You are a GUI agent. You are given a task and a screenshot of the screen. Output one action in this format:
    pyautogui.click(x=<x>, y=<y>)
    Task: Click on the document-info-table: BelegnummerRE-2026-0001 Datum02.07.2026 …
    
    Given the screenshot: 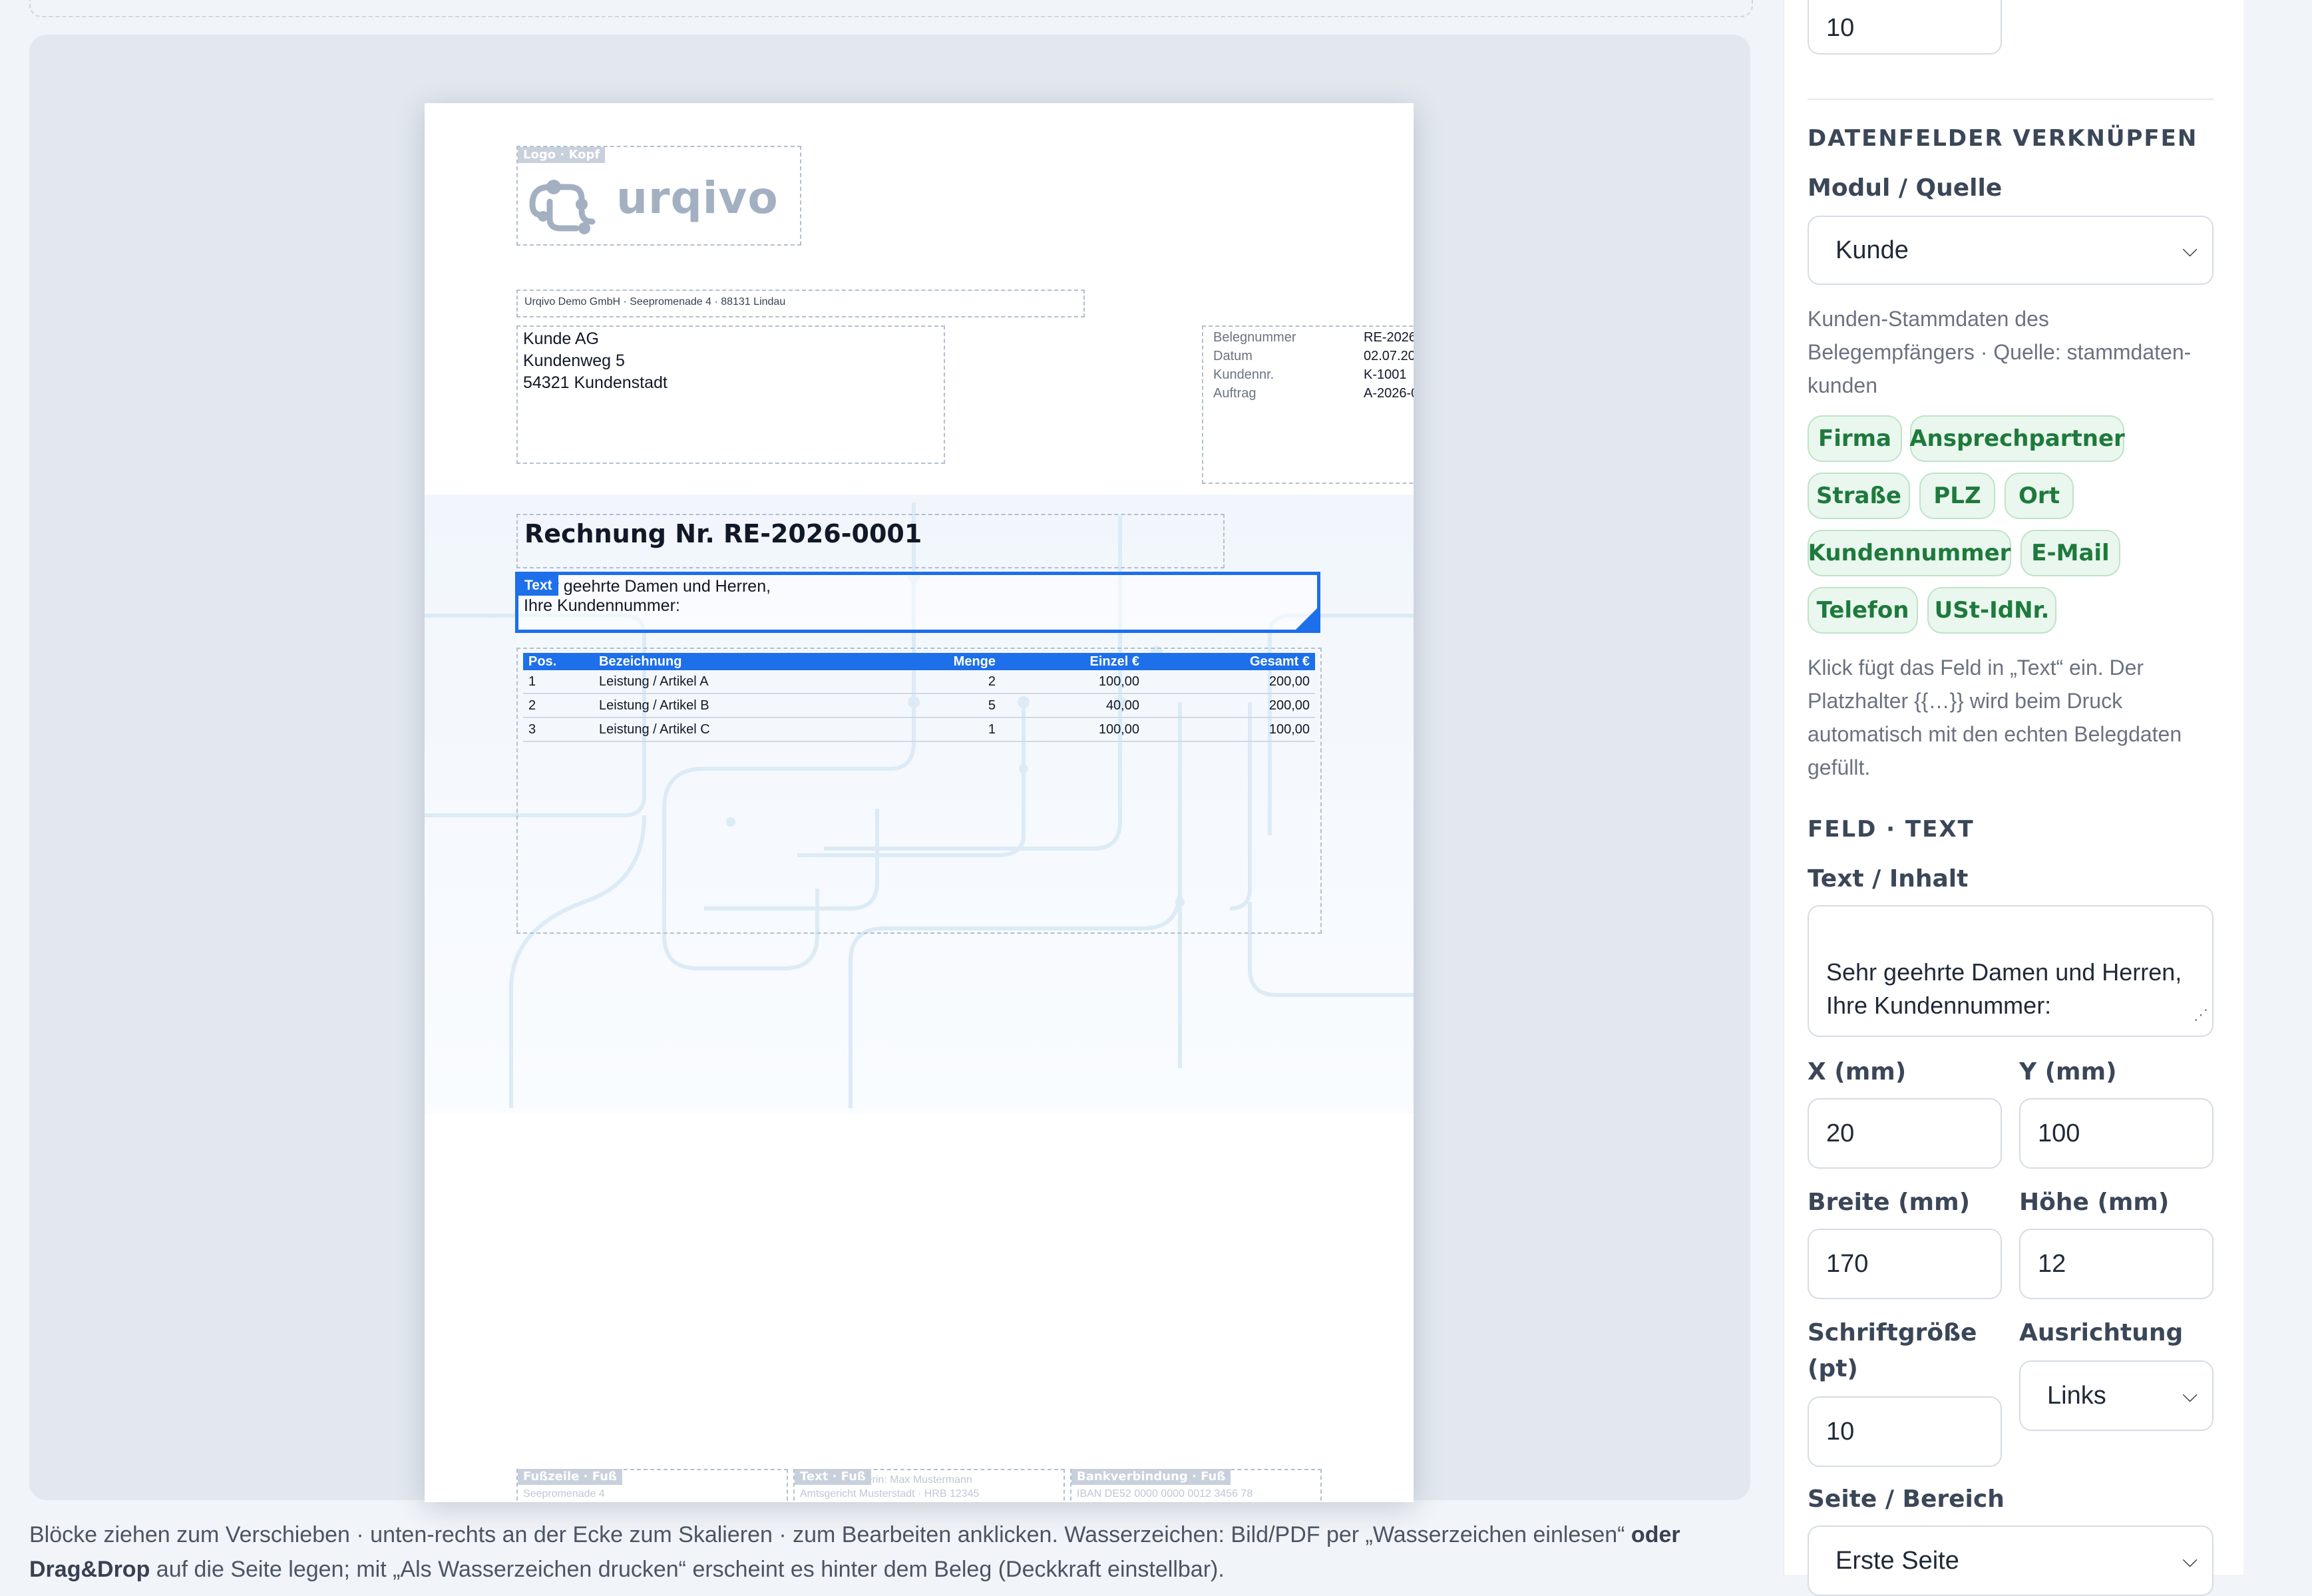 What is the action you would take?
    pyautogui.click(x=1314, y=365)
    